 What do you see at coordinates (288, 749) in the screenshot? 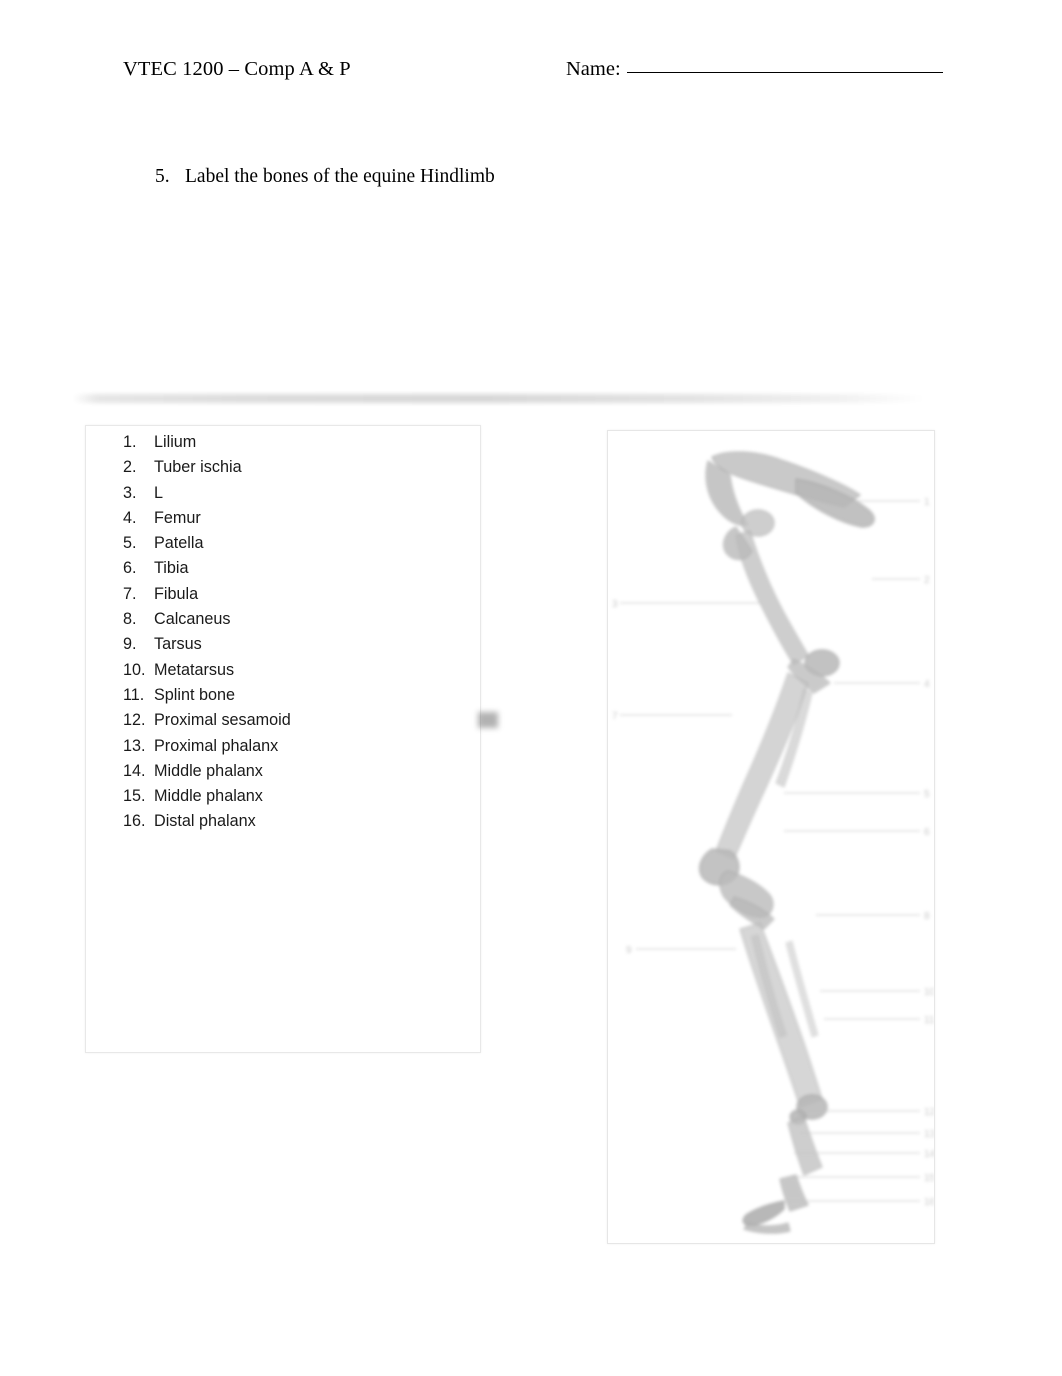
I see `answer-list-item: 13. Proximal phalanx` at bounding box center [288, 749].